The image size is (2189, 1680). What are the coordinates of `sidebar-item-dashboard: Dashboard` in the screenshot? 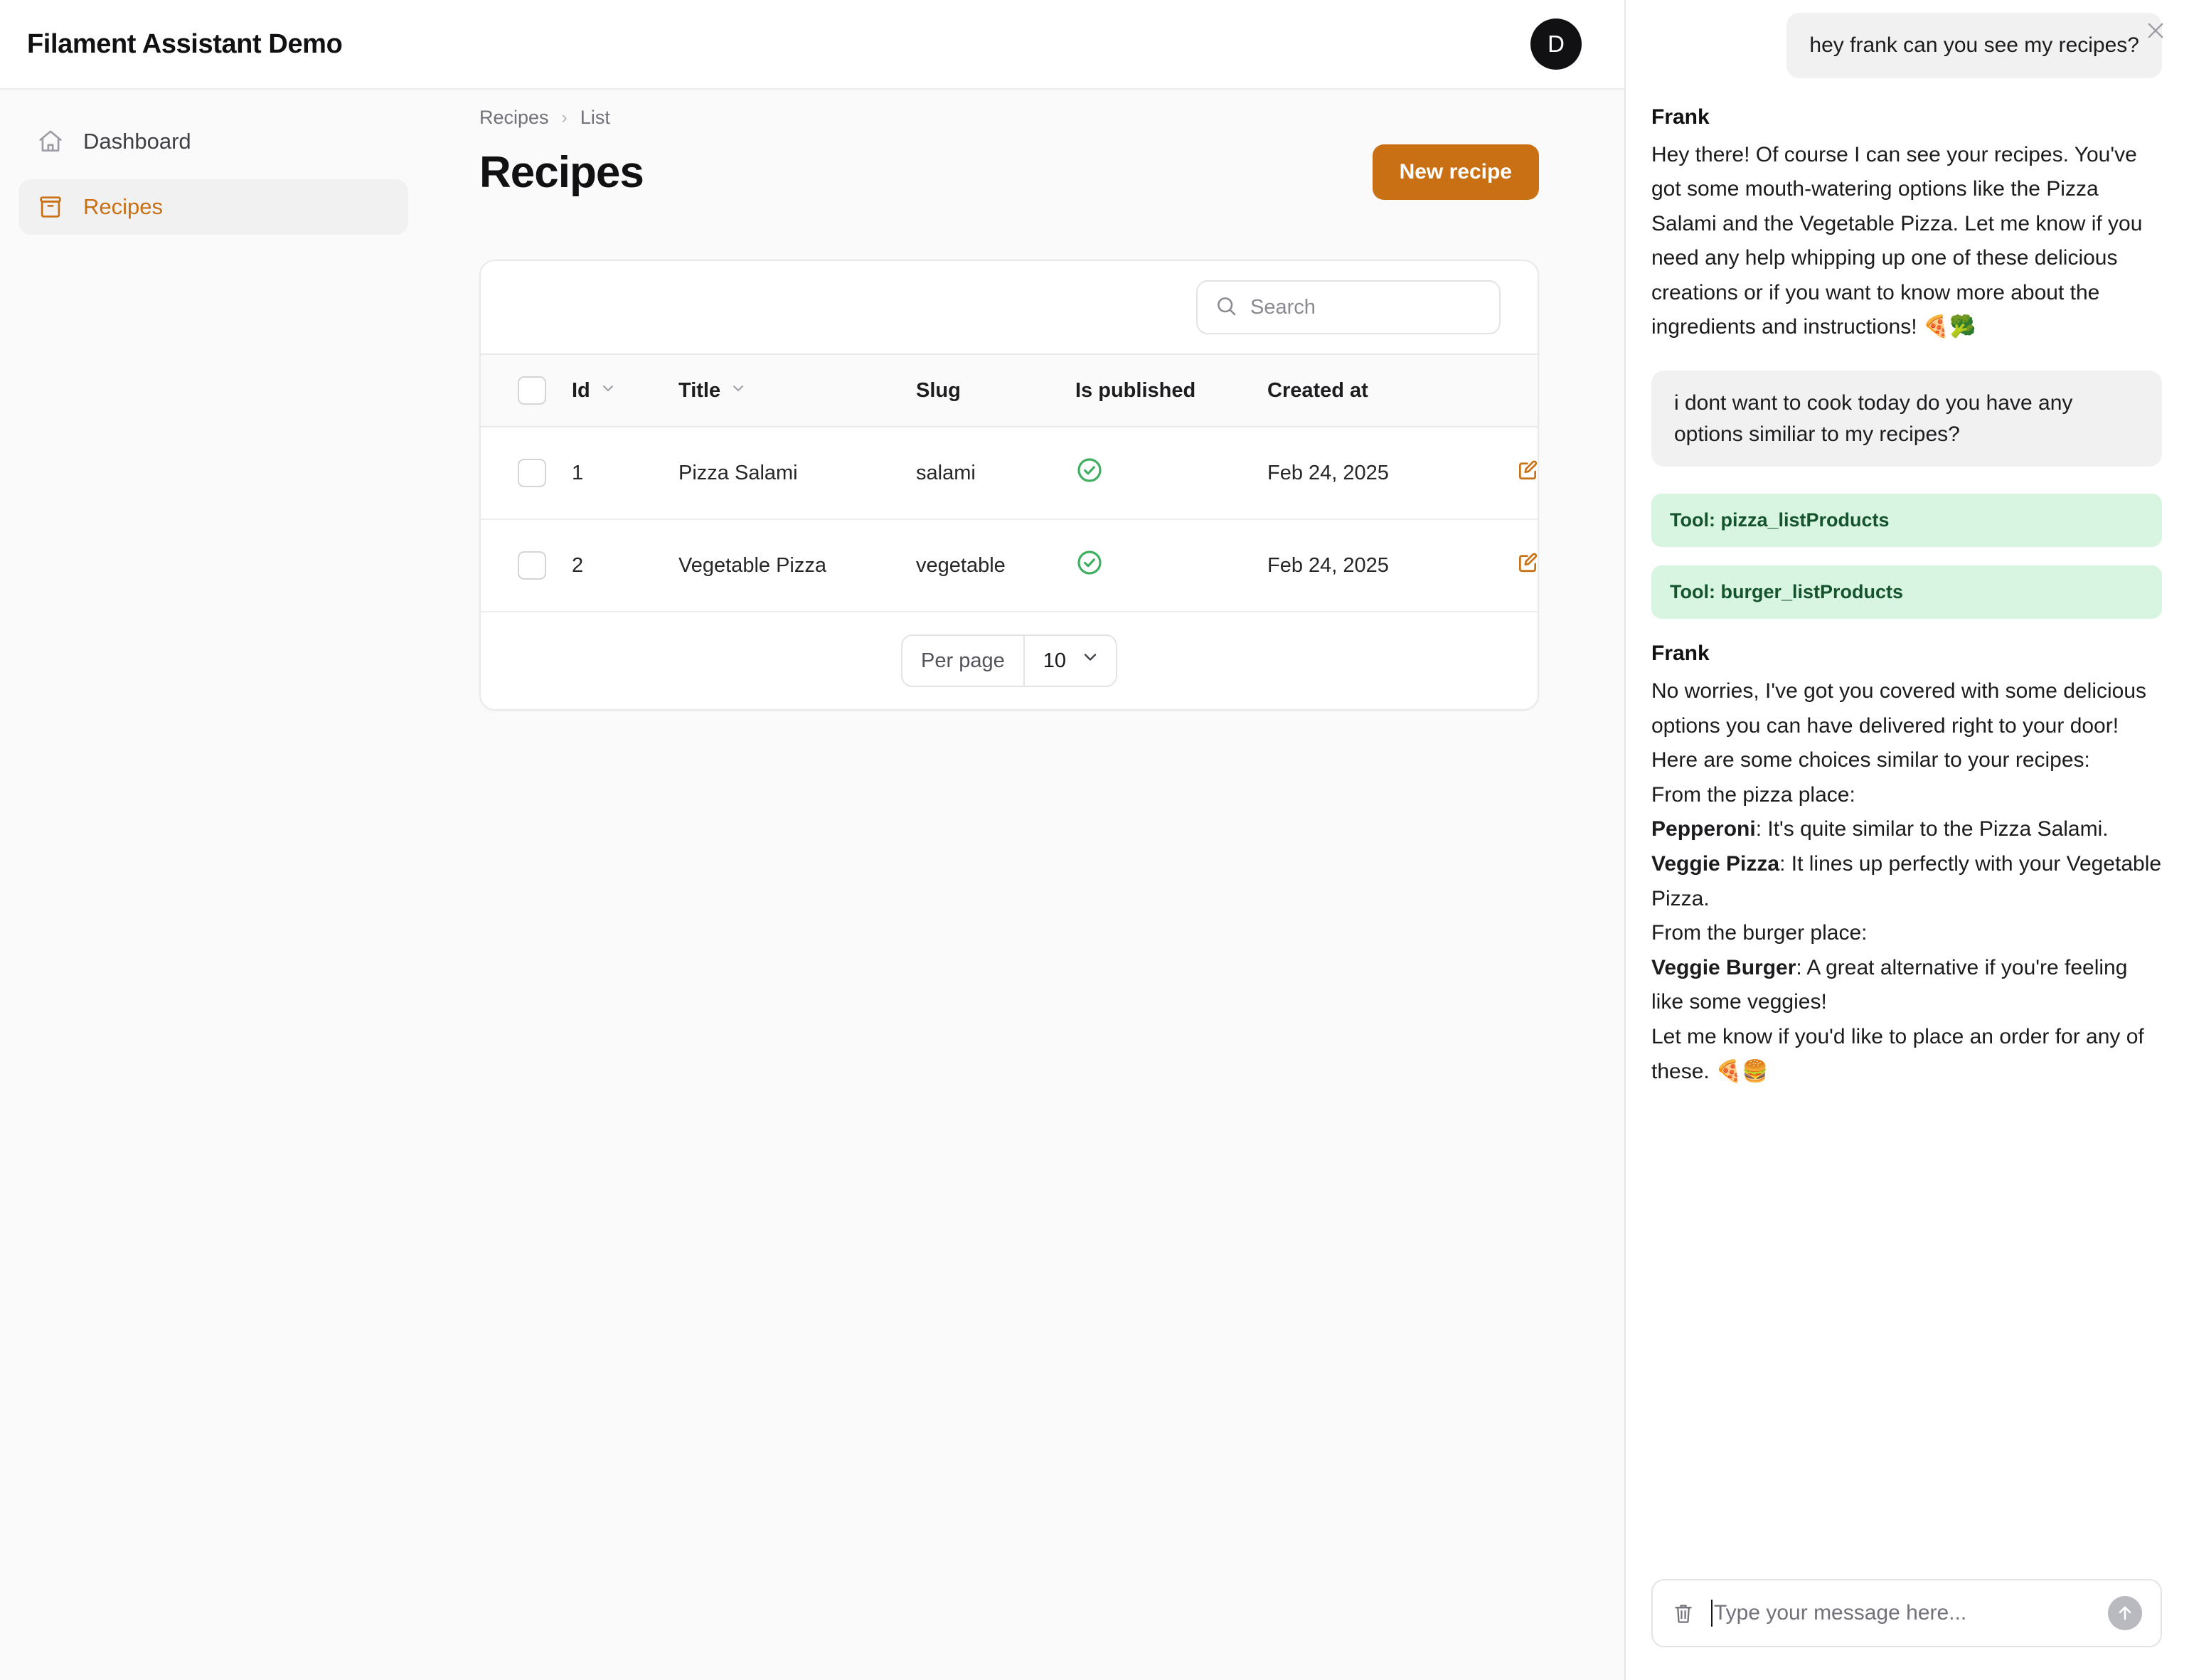 It's located at (213, 141).